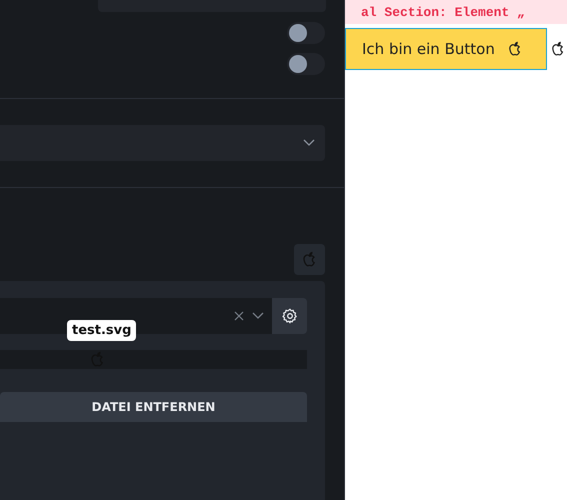  What do you see at coordinates (153, 407) in the screenshot?
I see `remove-file-button: DATEI ENTFERNEN` at bounding box center [153, 407].